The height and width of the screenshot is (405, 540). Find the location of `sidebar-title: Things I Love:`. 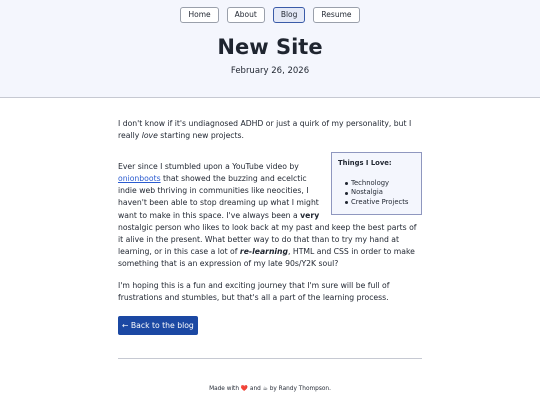

sidebar-title: Things I Love: is located at coordinates (365, 163).